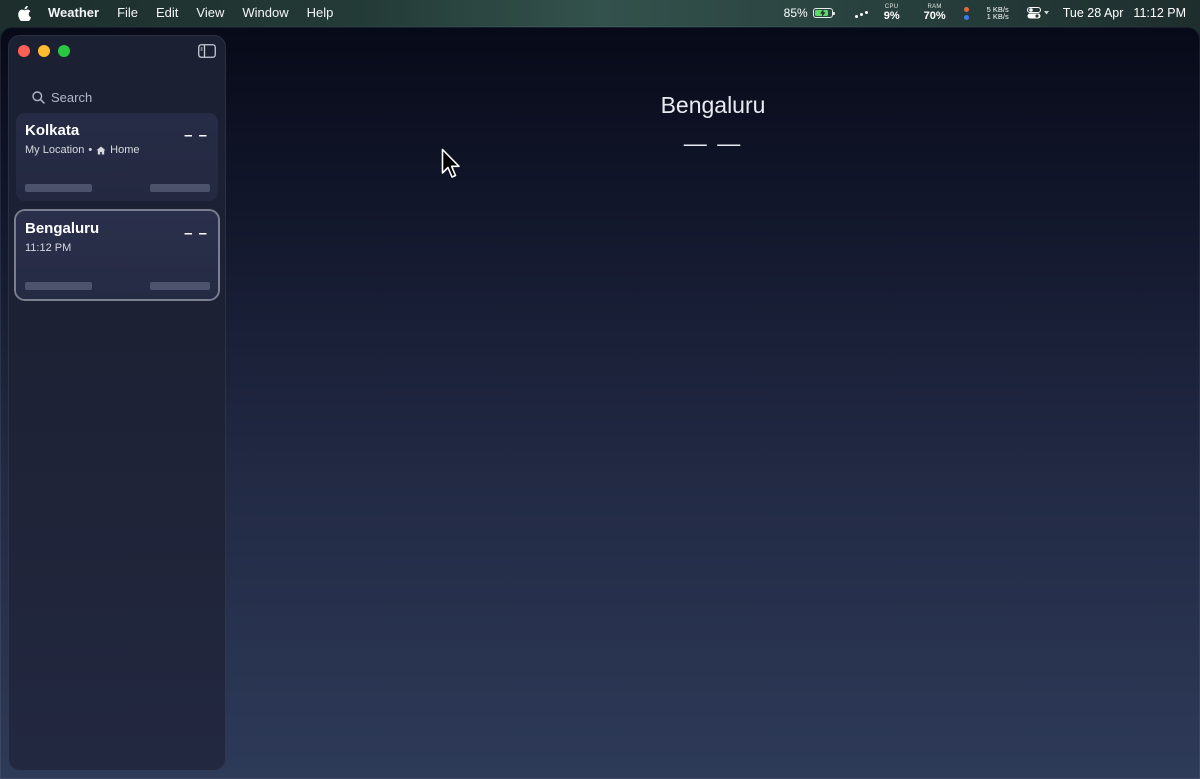 The image size is (1200, 779). I want to click on location-subtitle: My Location • Home, so click(82, 150).